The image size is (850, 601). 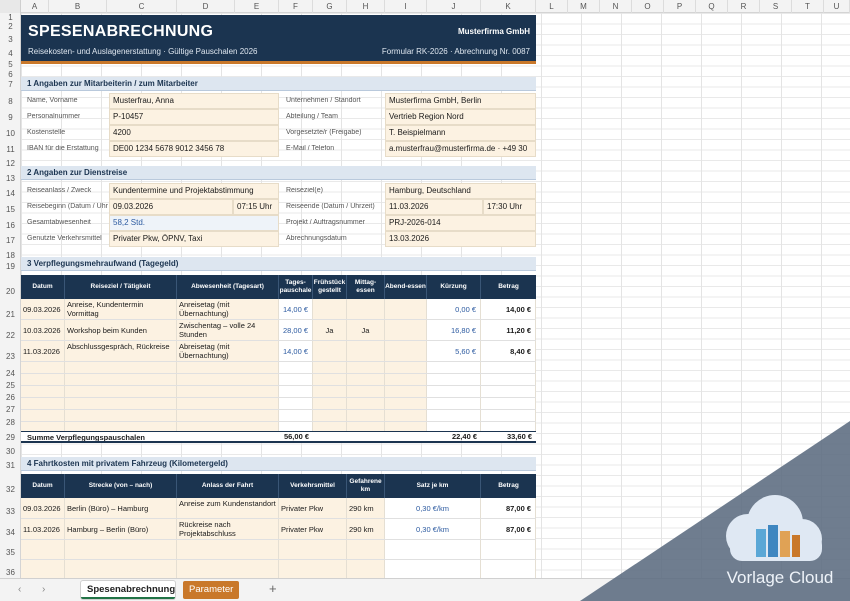 What do you see at coordinates (837, 6) in the screenshot?
I see `column-header: U` at bounding box center [837, 6].